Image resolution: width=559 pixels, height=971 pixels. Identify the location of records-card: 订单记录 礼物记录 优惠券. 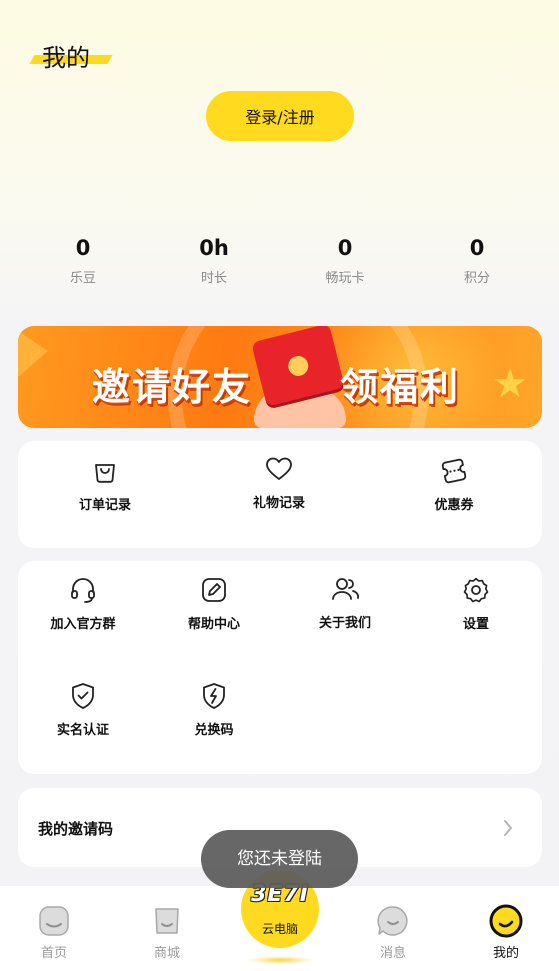
(280, 494).